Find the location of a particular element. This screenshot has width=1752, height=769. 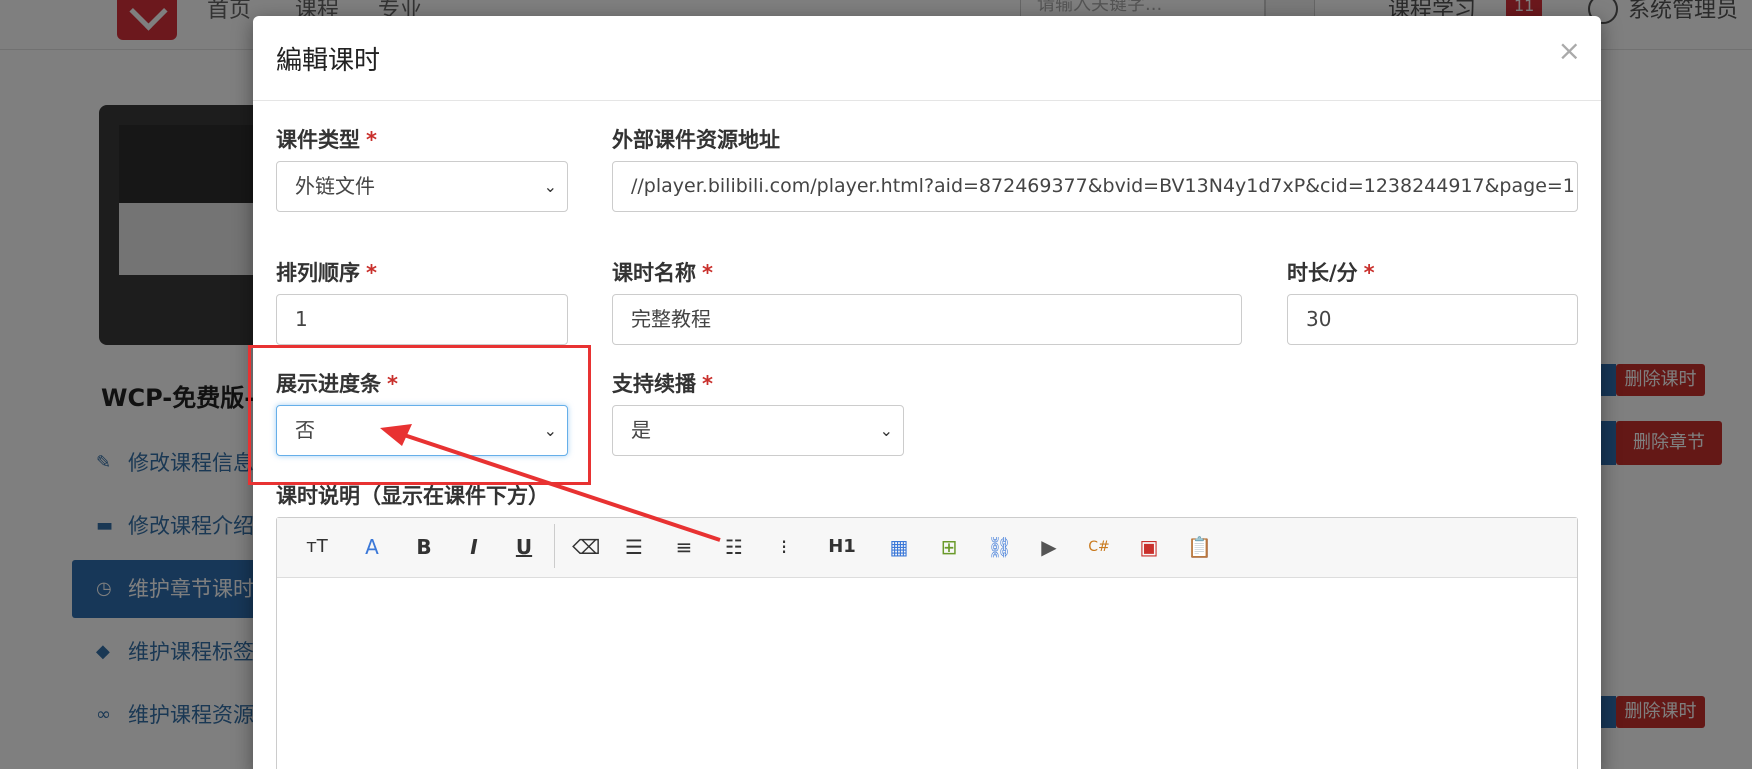

support-resume-select: 是 ⌄ is located at coordinates (758, 430).